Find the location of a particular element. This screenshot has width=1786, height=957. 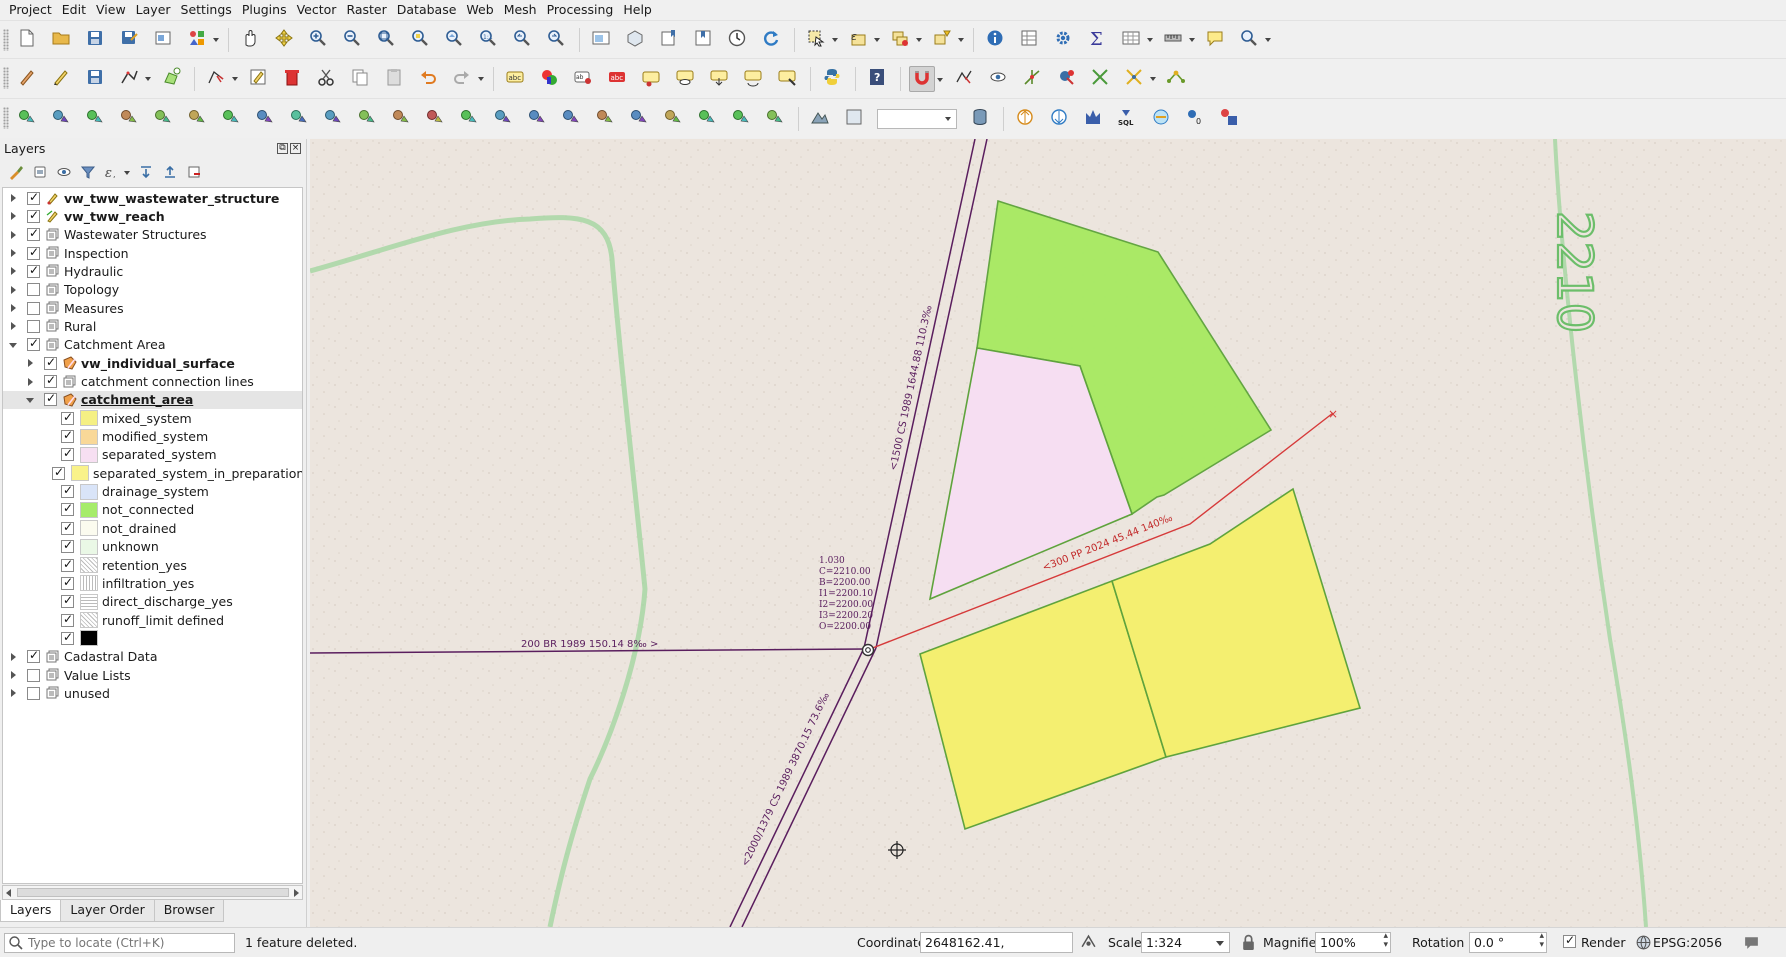

python-console-button is located at coordinates (832, 79).